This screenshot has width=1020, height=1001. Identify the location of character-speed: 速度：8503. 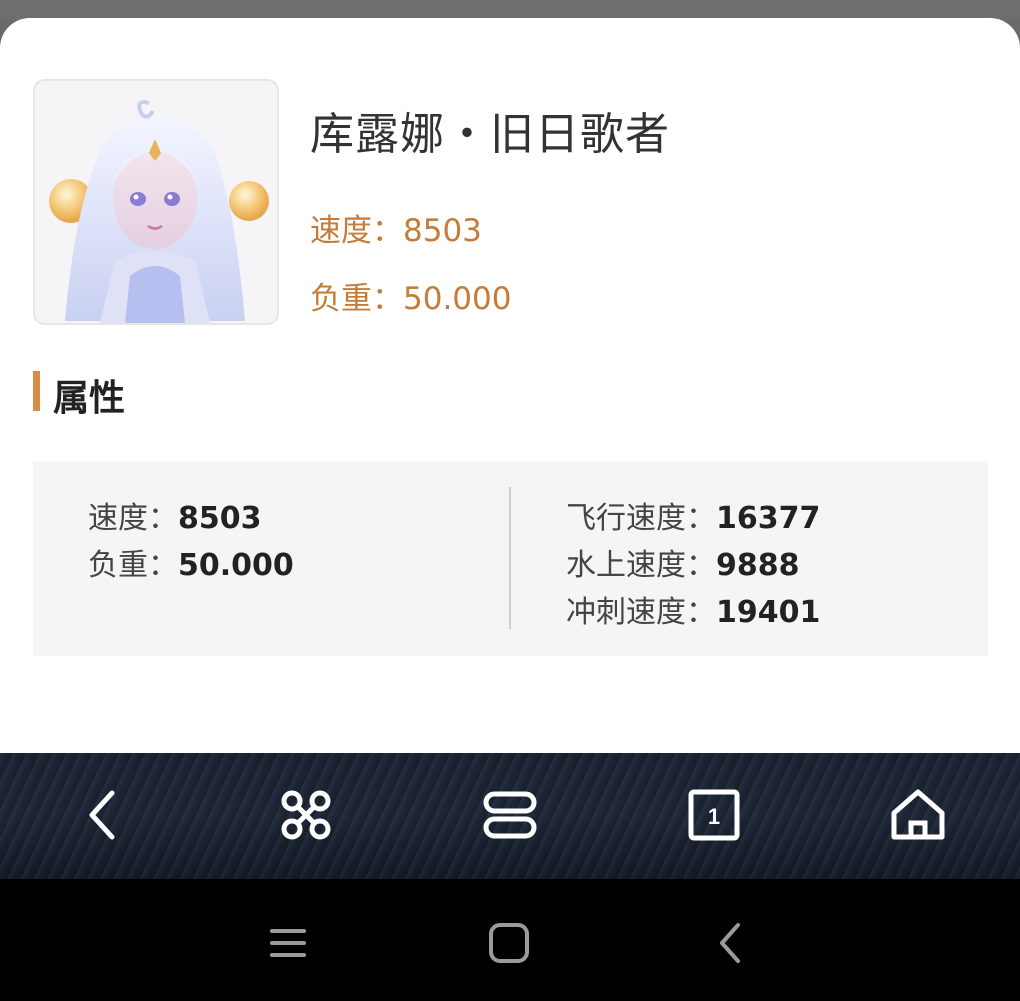
(396, 231).